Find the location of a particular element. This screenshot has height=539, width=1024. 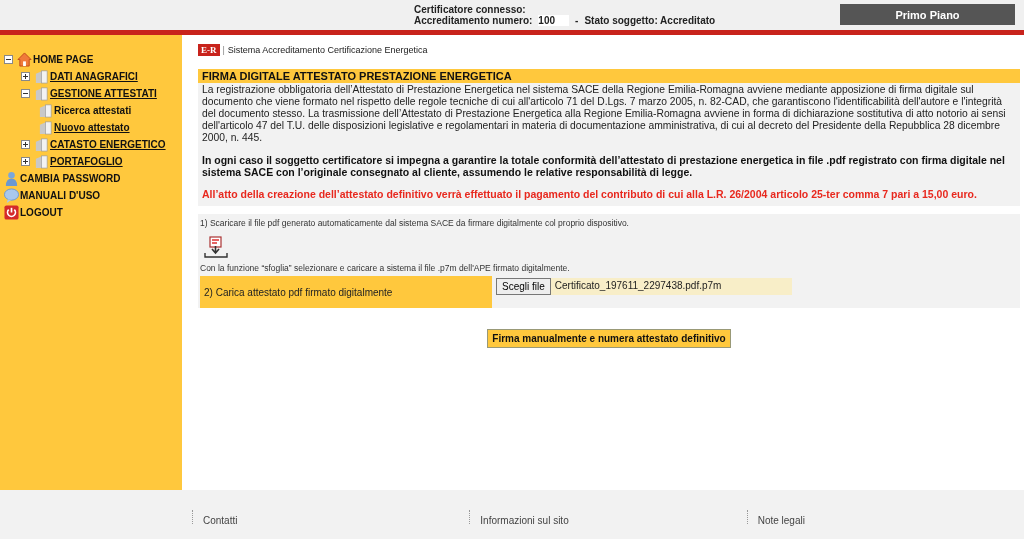

primo-piano-button: Primo Piano is located at coordinates (927, 14).